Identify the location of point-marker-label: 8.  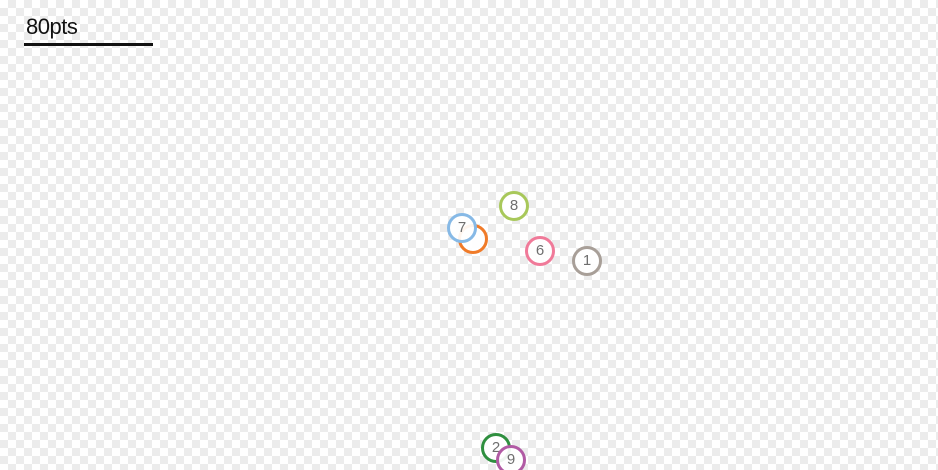
(514, 205).